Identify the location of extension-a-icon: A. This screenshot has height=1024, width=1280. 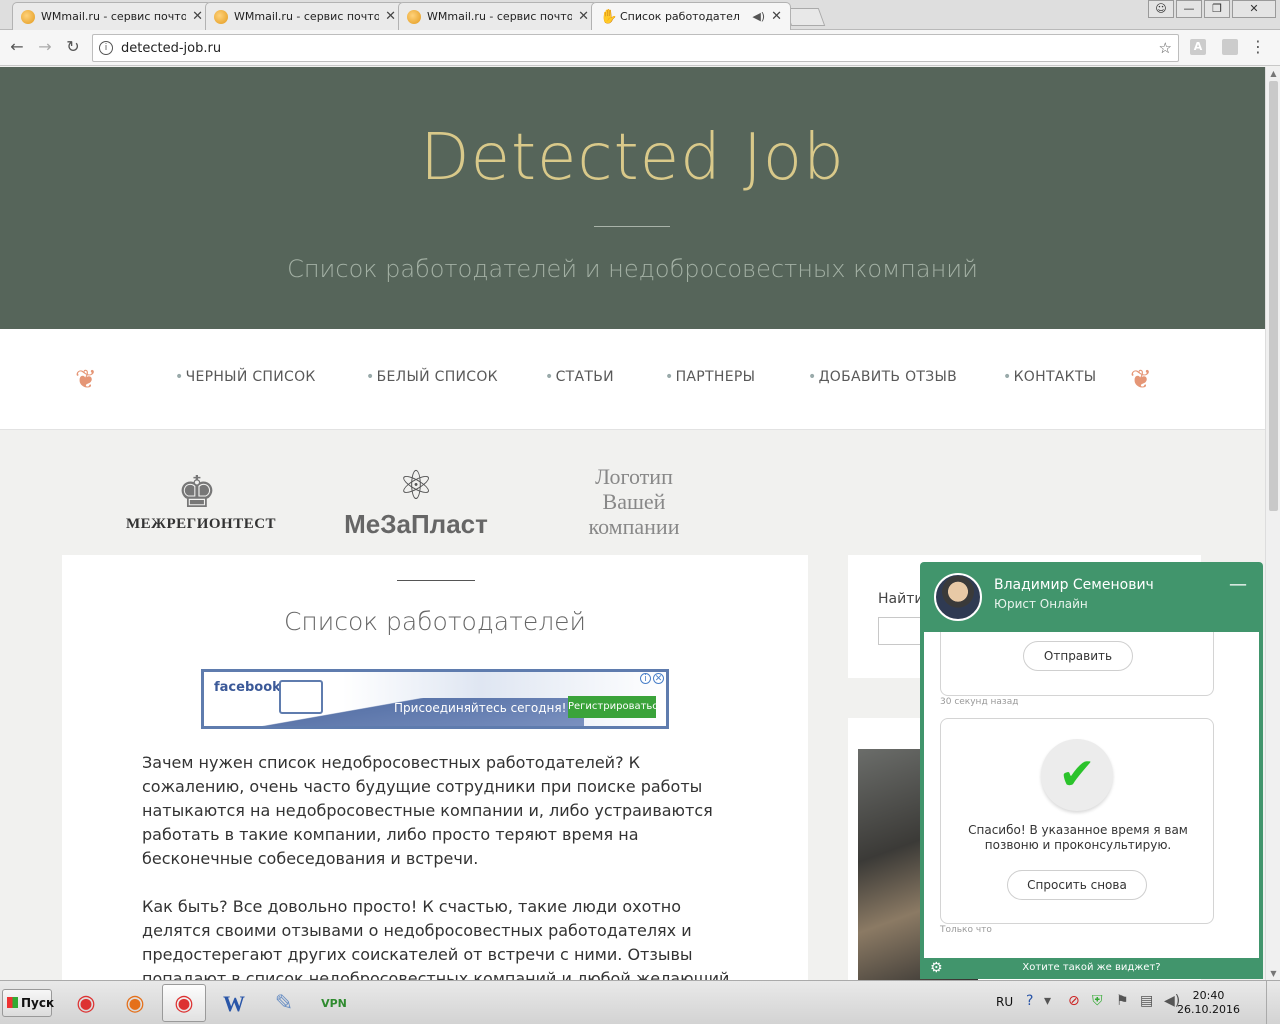
(1198, 47).